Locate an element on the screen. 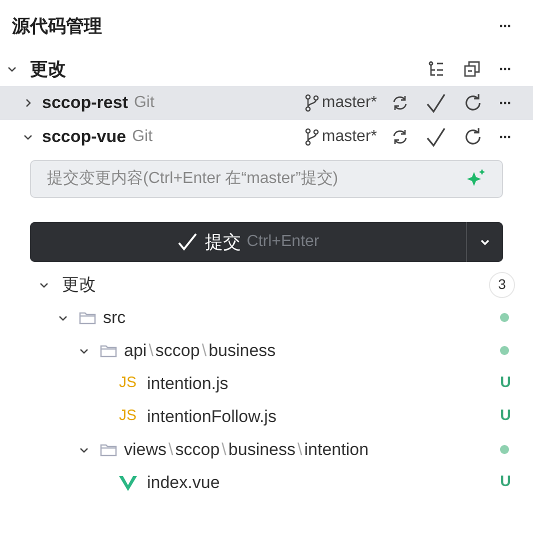 The height and width of the screenshot is (559, 533). tree-row: api\sccop\business is located at coordinates (266, 350).